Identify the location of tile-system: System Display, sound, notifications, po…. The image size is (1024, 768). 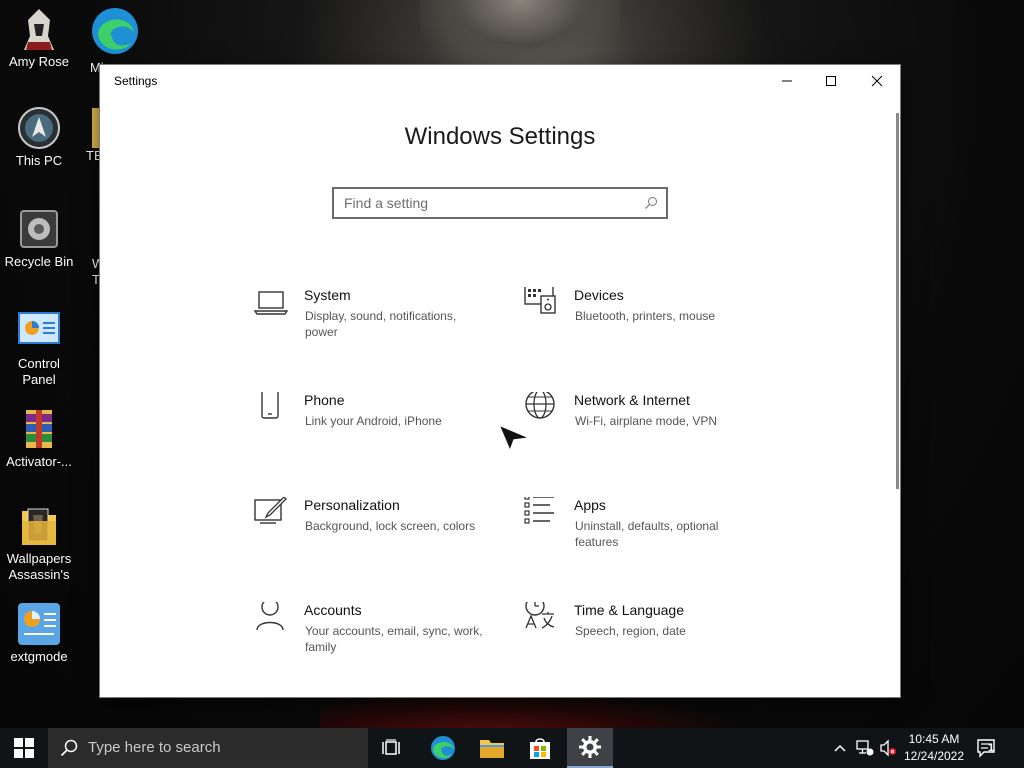
(378, 327).